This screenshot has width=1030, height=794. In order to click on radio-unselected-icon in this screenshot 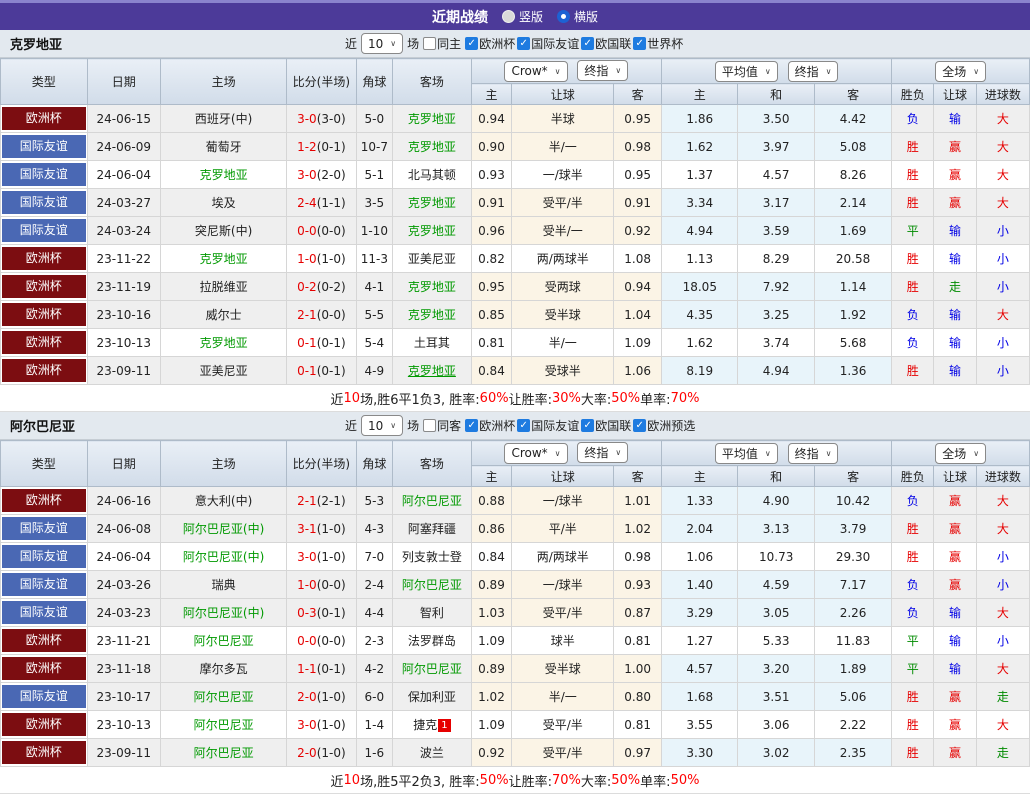, I will do `click(563, 16)`.